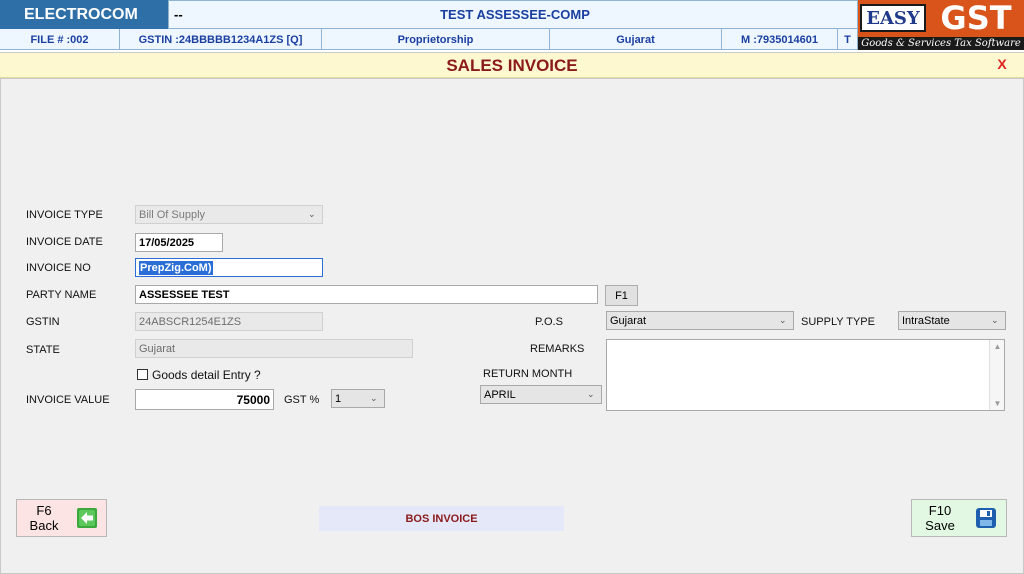 This screenshot has height=574, width=1024. I want to click on party-name-label: PARTY NAME, so click(61, 295).